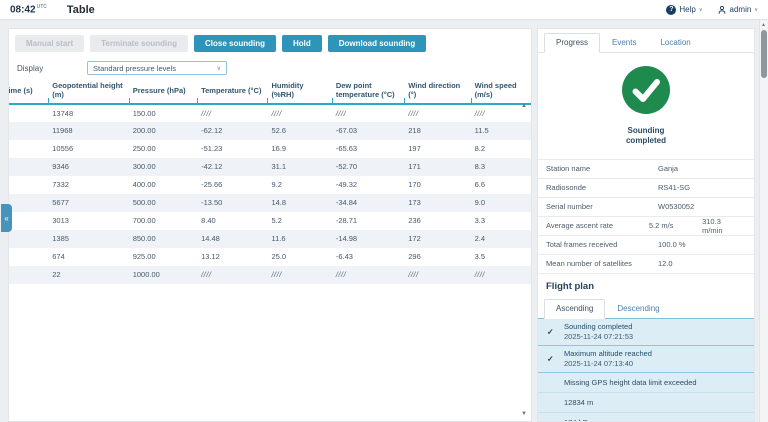 Image resolution: width=768 pixels, height=422 pixels. What do you see at coordinates (346, 131) in the screenshot?
I see `table-cell: -67.03` at bounding box center [346, 131].